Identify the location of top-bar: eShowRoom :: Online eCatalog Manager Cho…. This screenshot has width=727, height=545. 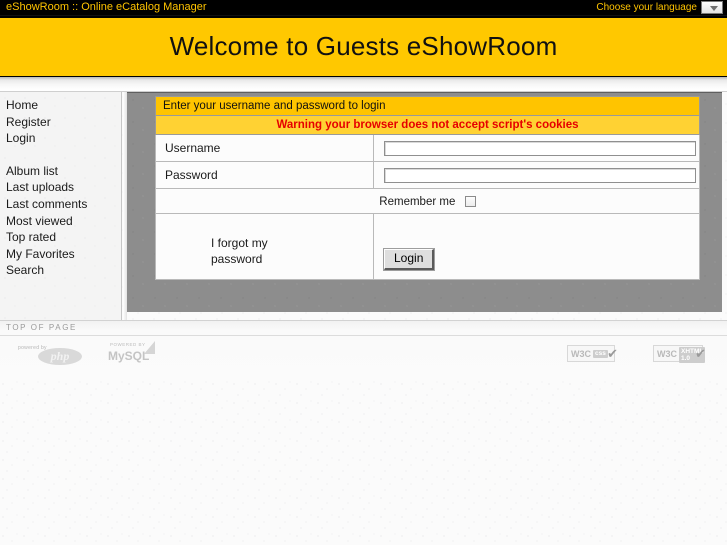
(363, 8).